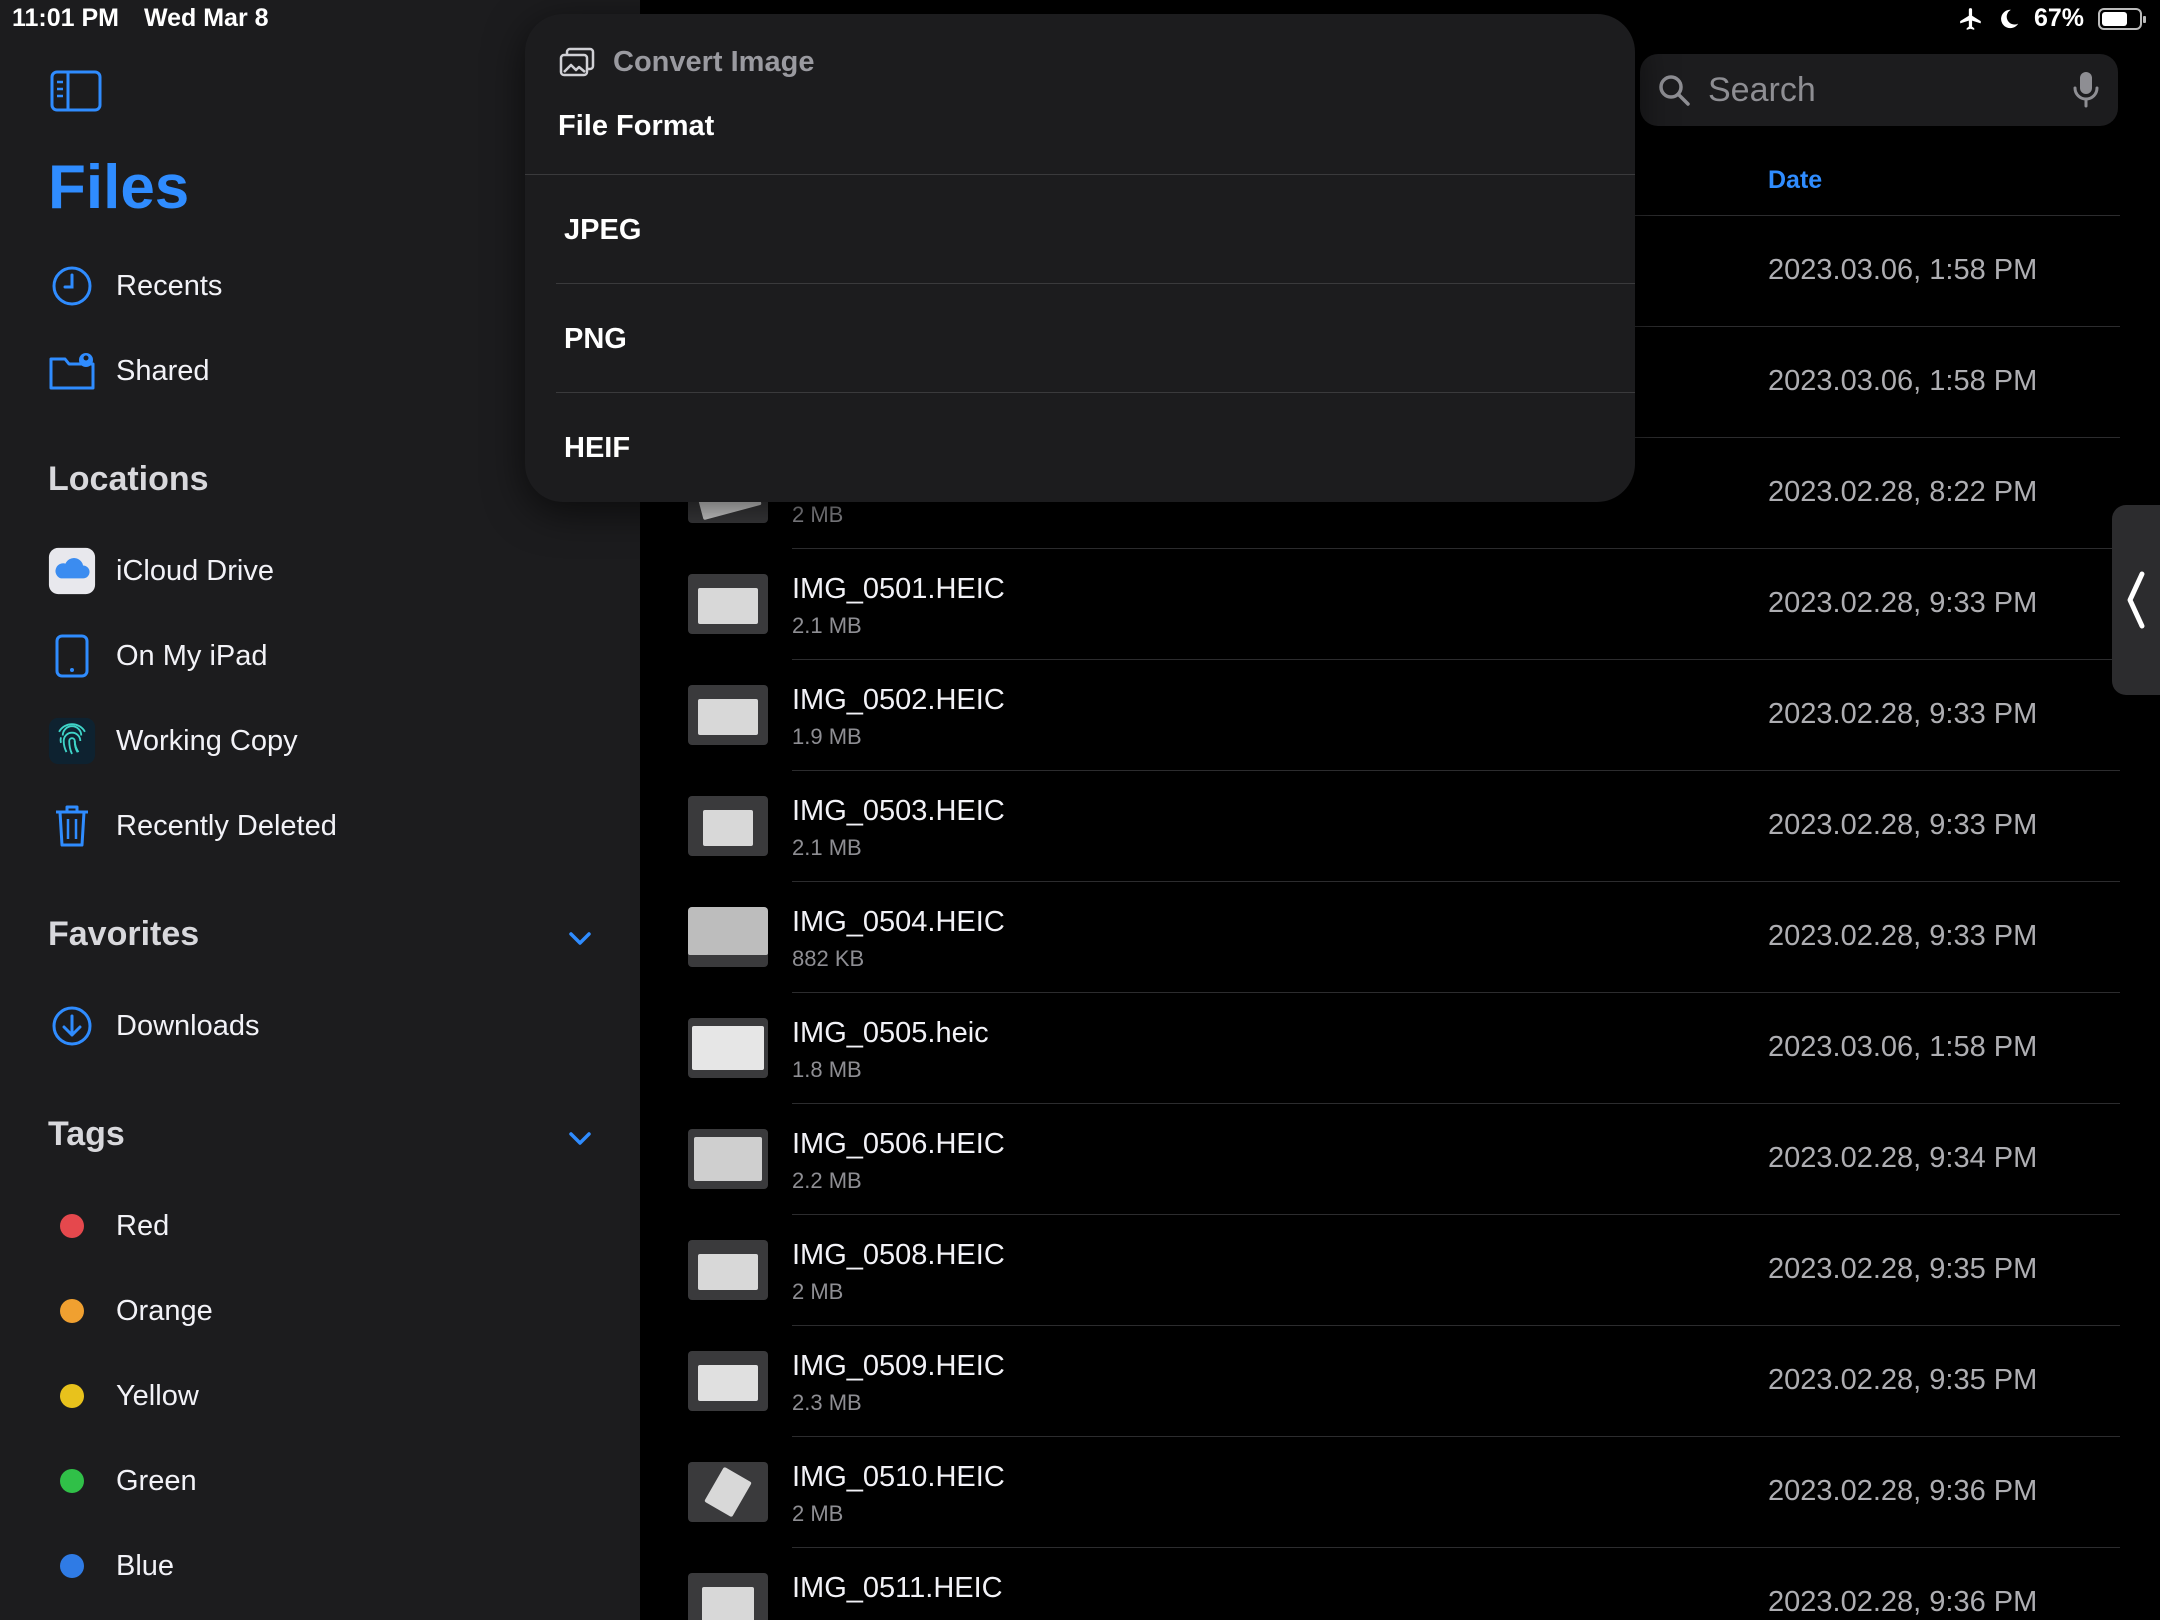 This screenshot has height=1620, width=2160. I want to click on search-field: Search, so click(1879, 90).